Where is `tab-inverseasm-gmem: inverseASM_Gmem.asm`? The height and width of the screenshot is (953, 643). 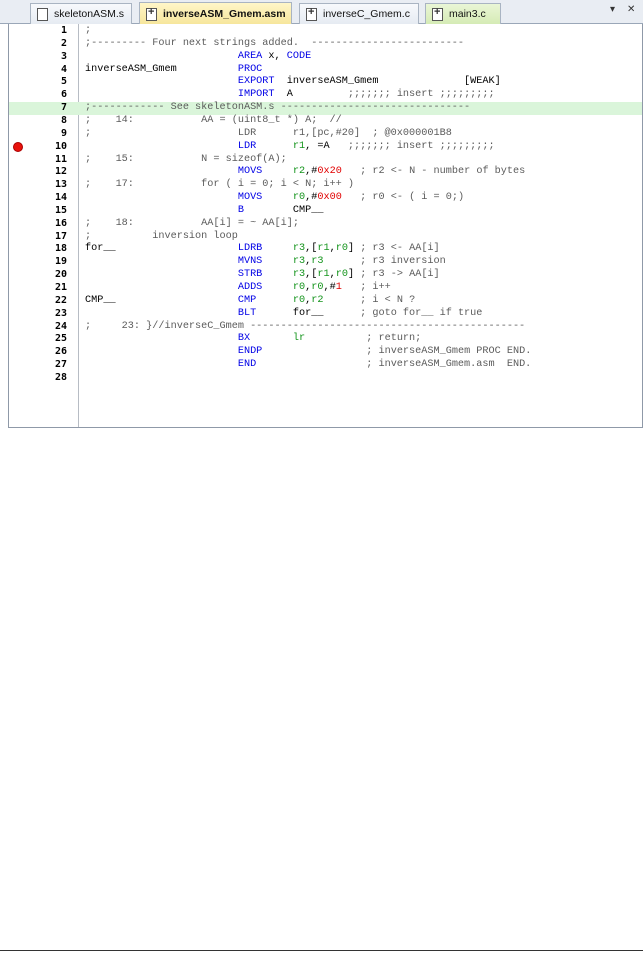
tab-inverseasm-gmem: inverseASM_Gmem.asm is located at coordinates (215, 13).